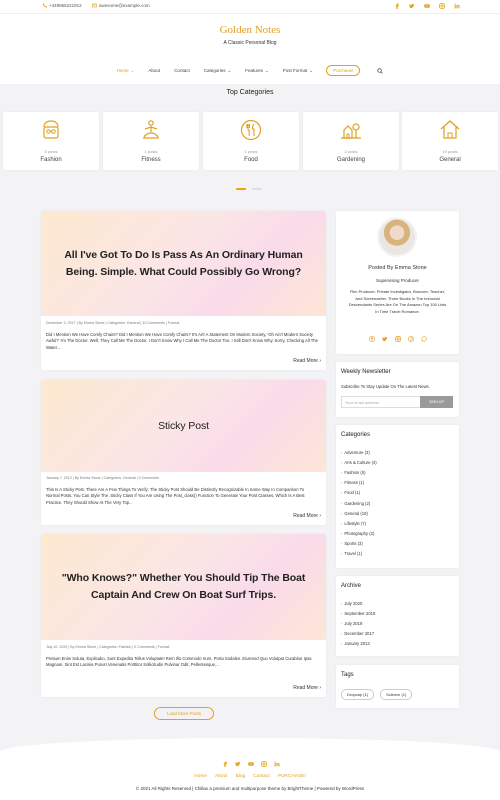  What do you see at coordinates (358, 613) in the screenshot?
I see `list-item: › September 2019` at bounding box center [358, 613].